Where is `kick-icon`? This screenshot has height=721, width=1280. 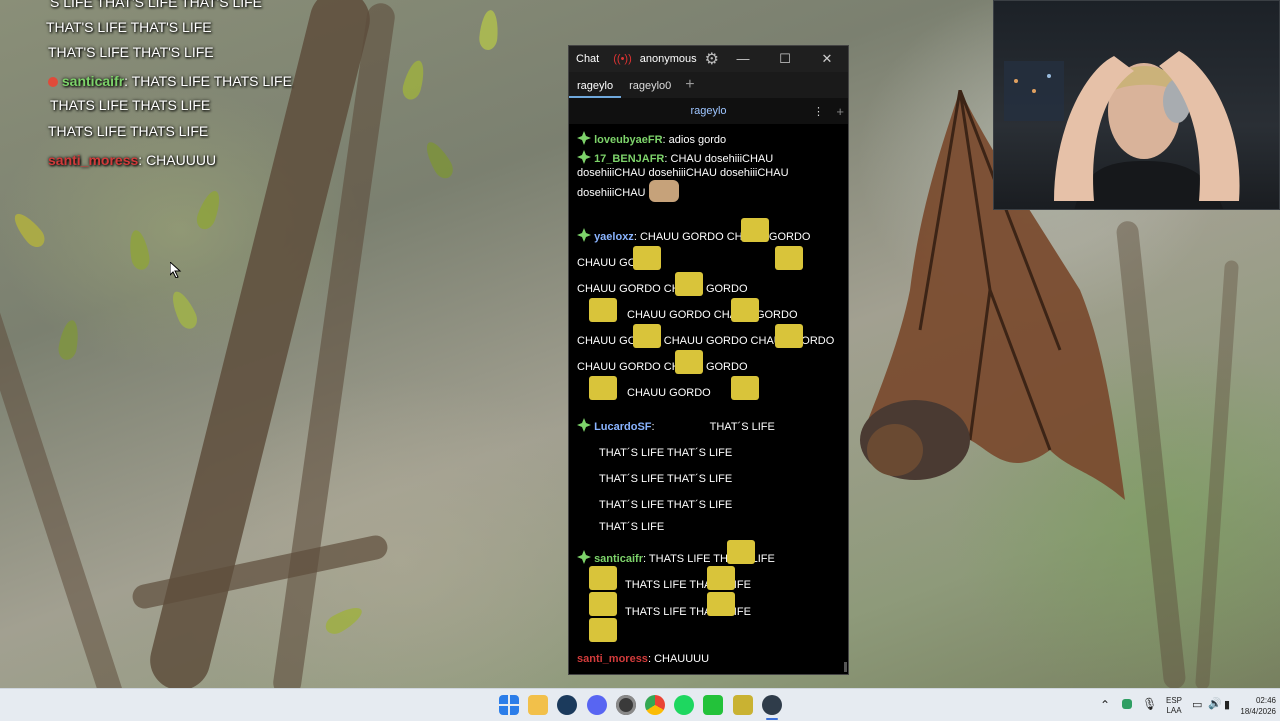 kick-icon is located at coordinates (713, 705).